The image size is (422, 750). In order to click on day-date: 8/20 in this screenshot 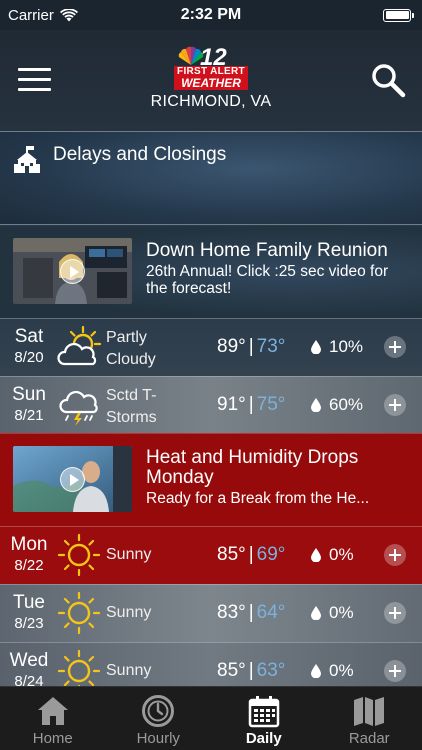, I will do `click(29, 357)`.